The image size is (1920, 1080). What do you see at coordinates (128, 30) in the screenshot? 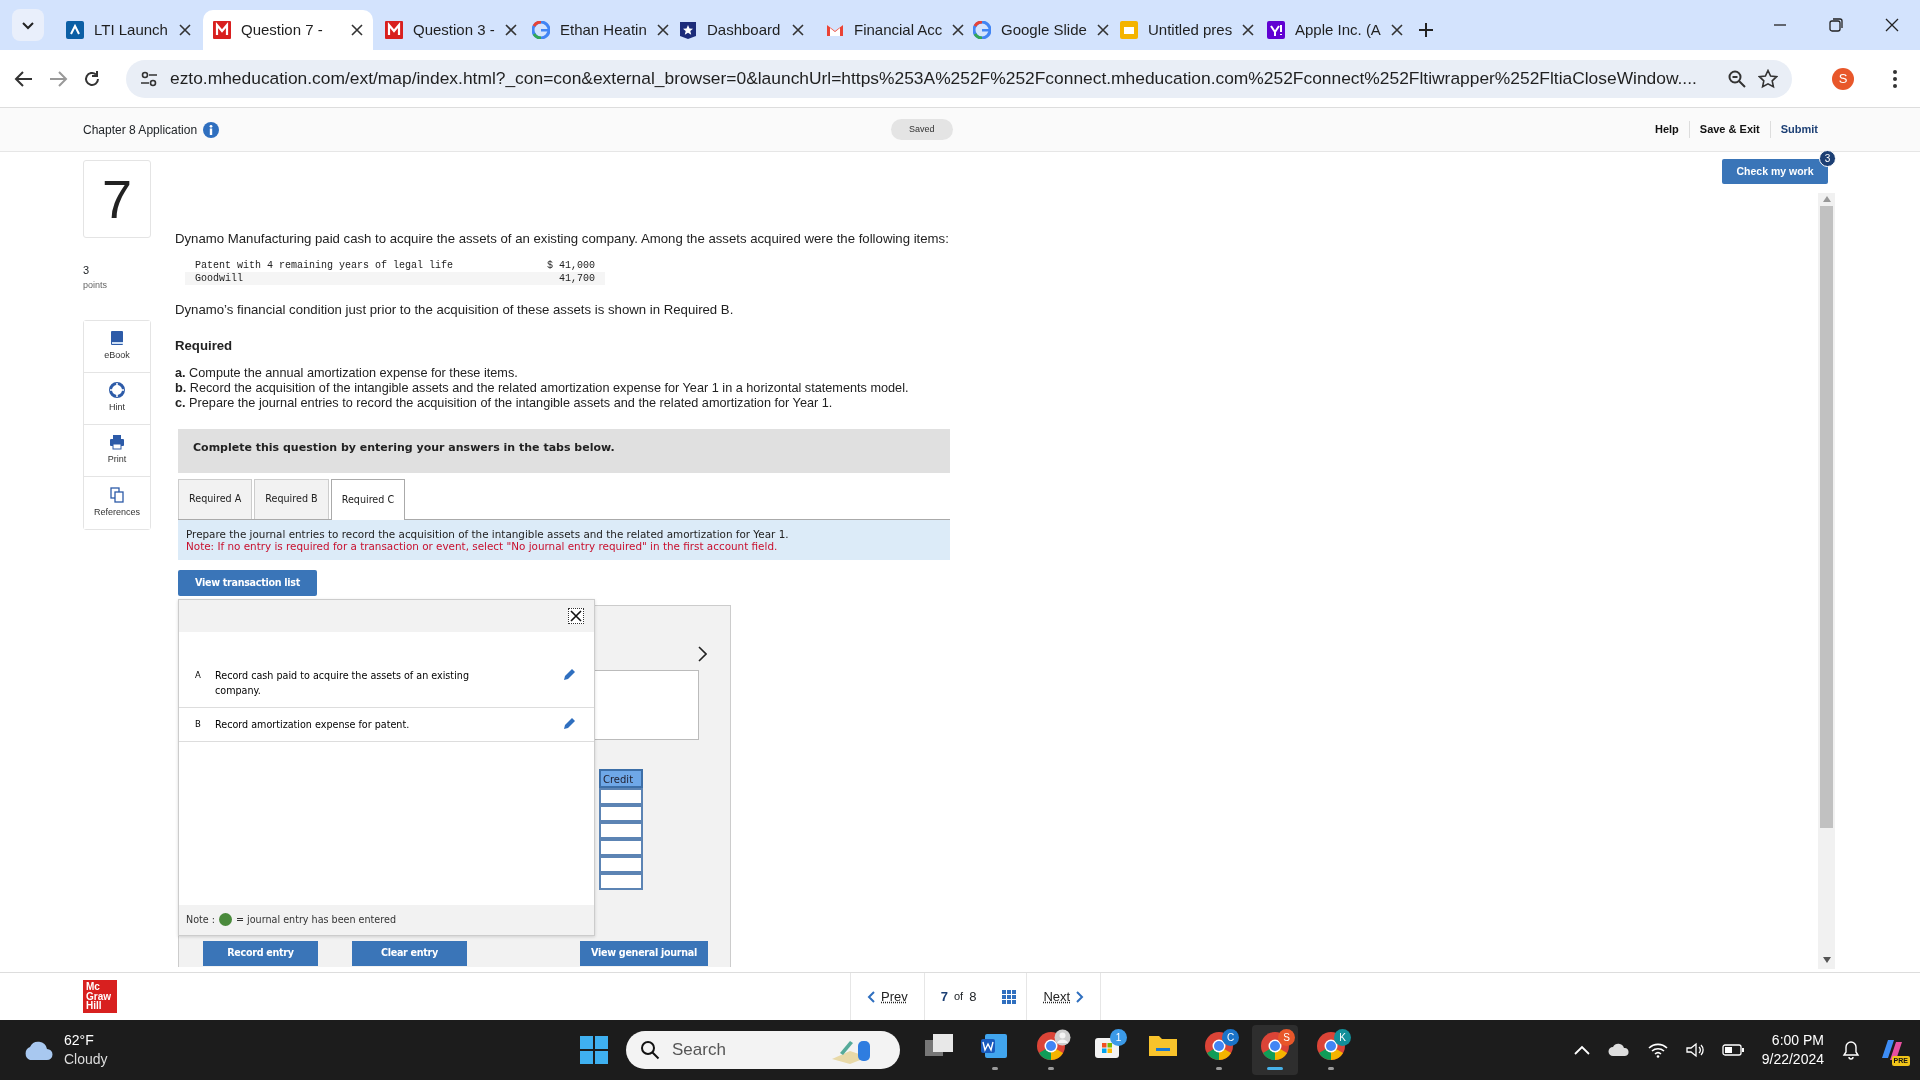
I see `browser-tab: LTI Launch` at bounding box center [128, 30].